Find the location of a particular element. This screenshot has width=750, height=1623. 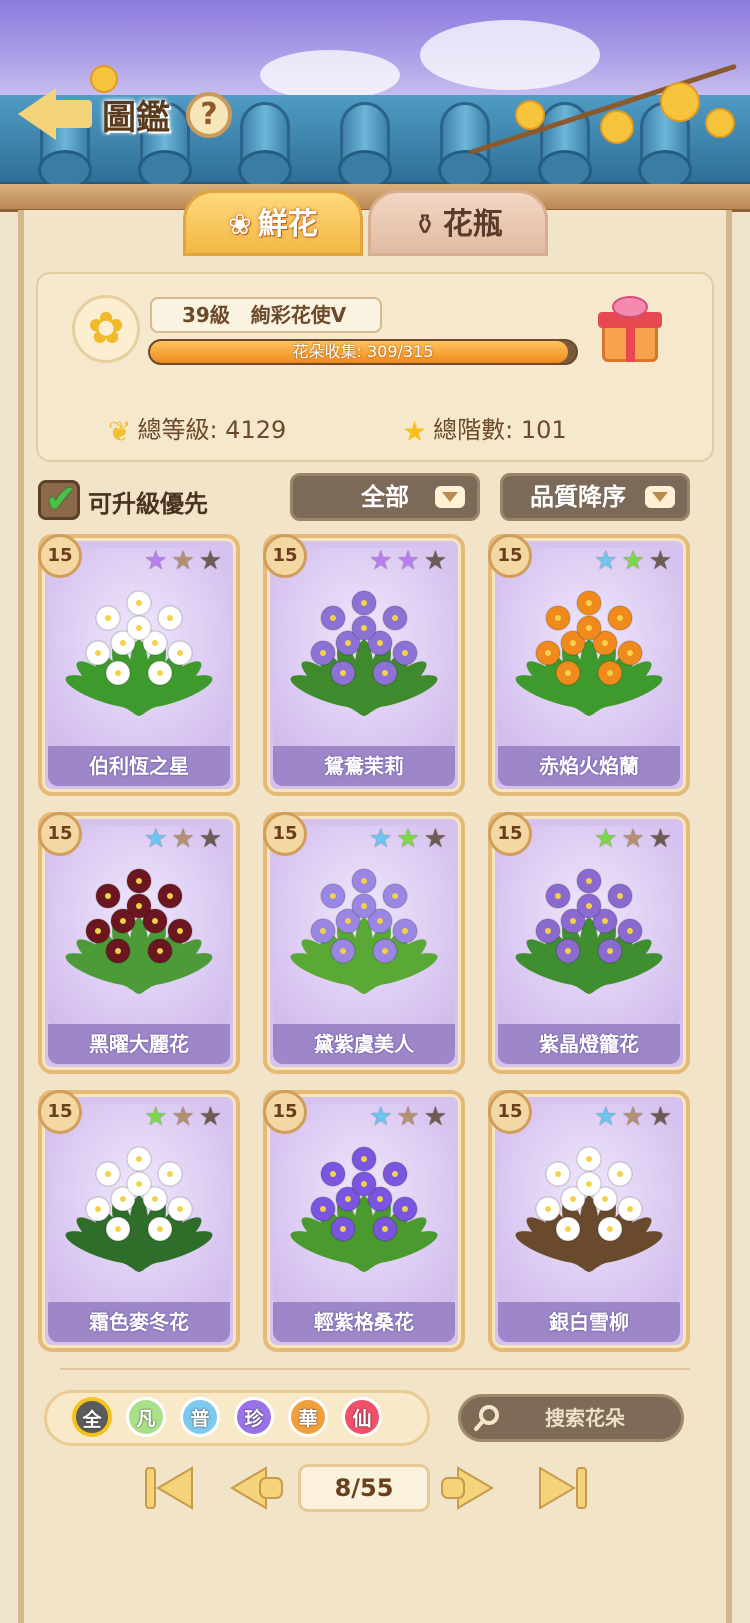

card-flower-name: 鴛鴦茉莉 is located at coordinates (364, 766).